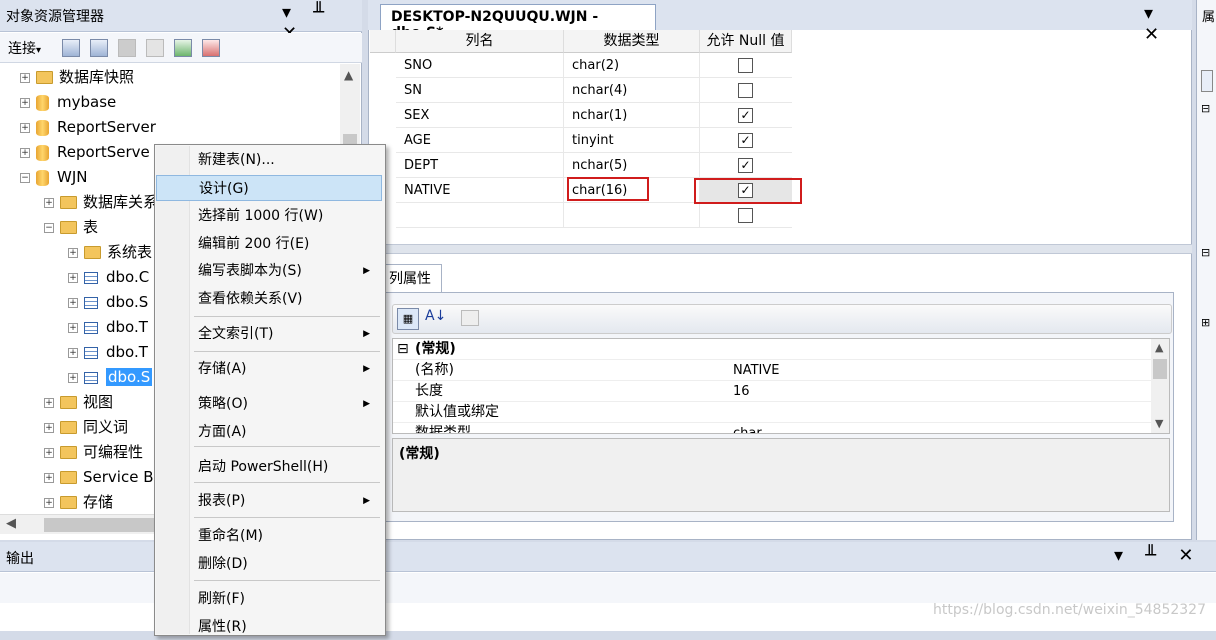 This screenshot has height=640, width=1216. I want to click on categorized-icon: ▦, so click(408, 319).